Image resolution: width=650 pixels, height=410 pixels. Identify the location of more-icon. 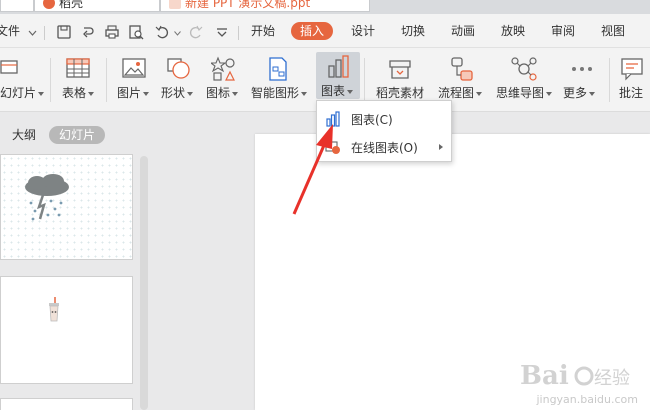
(582, 69).